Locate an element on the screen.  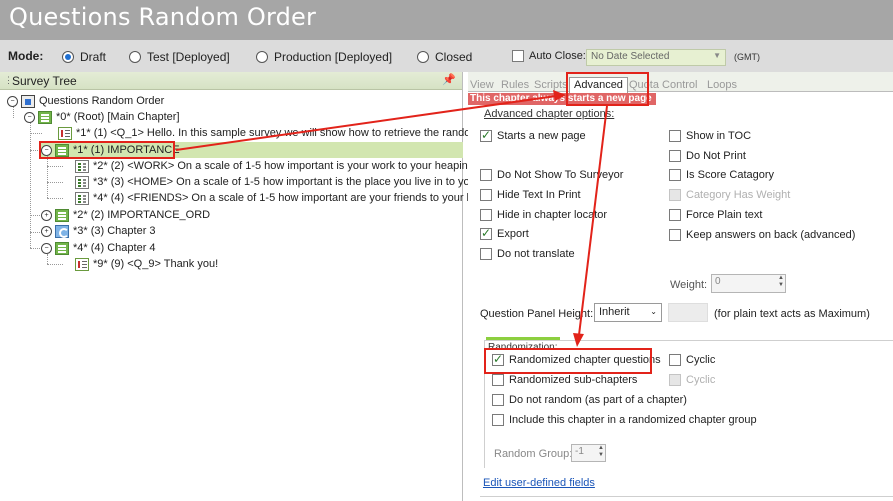
do-not-show-surveyor-checkbox: Do Not Show To Surveyor is located at coordinates (551, 175).